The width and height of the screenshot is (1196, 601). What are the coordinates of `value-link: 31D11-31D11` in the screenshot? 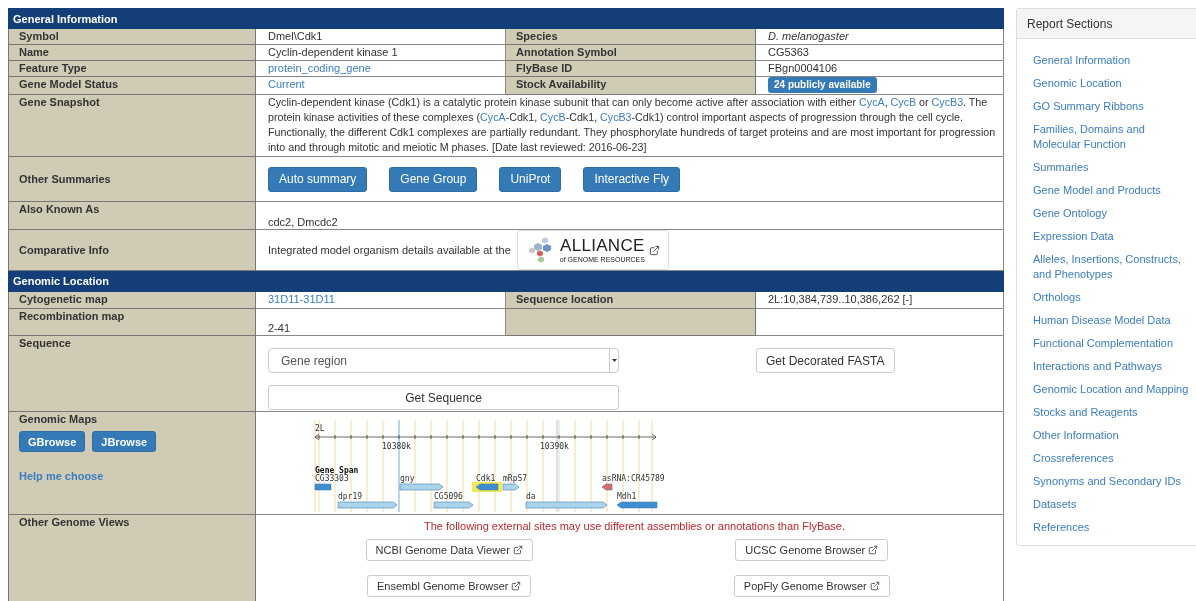 It's located at (301, 299).